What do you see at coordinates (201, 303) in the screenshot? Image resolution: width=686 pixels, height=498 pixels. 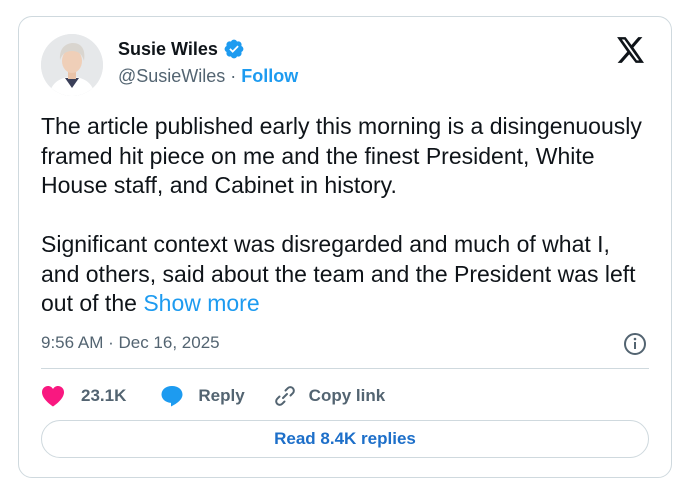 I see `show-more-link: Show more` at bounding box center [201, 303].